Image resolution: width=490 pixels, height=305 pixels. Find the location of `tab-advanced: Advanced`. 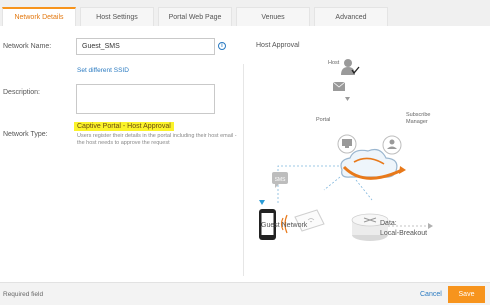

tab-advanced: Advanced is located at coordinates (351, 16).